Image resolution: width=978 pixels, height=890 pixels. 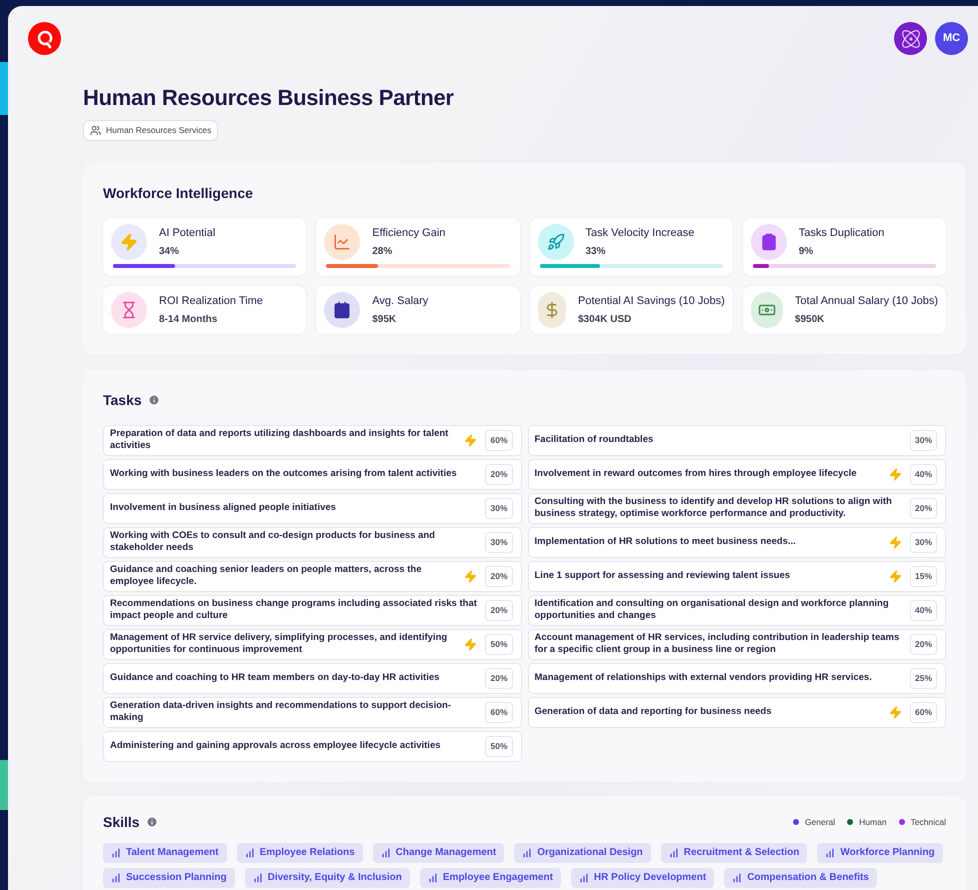 What do you see at coordinates (178, 193) in the screenshot?
I see `section-title: Workforce Intelligence` at bounding box center [178, 193].